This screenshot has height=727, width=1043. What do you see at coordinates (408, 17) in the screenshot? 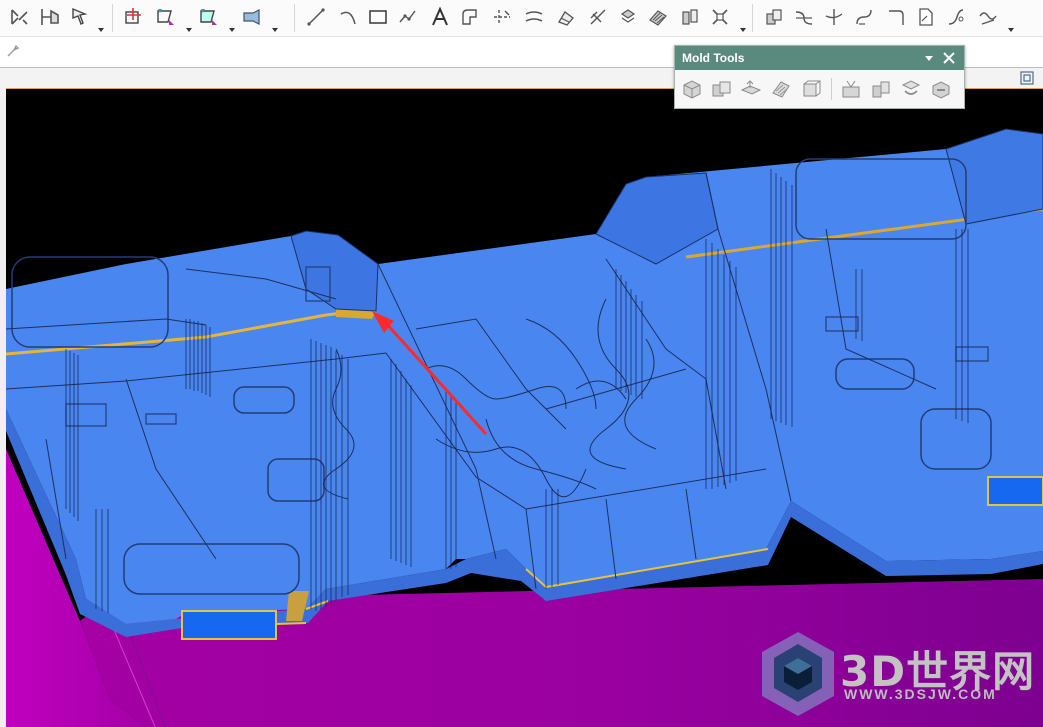
I see `spline-icon` at bounding box center [408, 17].